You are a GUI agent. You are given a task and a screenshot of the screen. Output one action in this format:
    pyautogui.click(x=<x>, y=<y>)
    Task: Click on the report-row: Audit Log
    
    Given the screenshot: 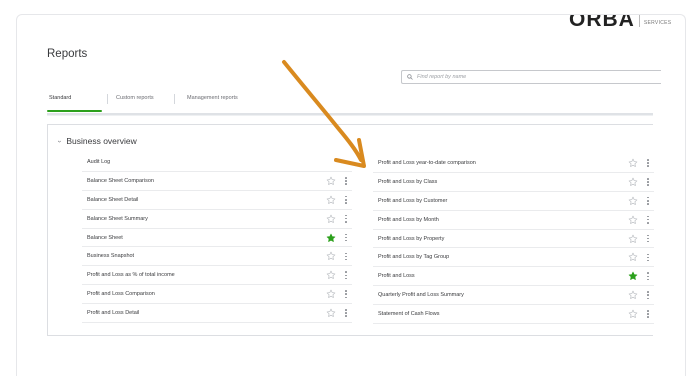 What is the action you would take?
    pyautogui.click(x=217, y=162)
    